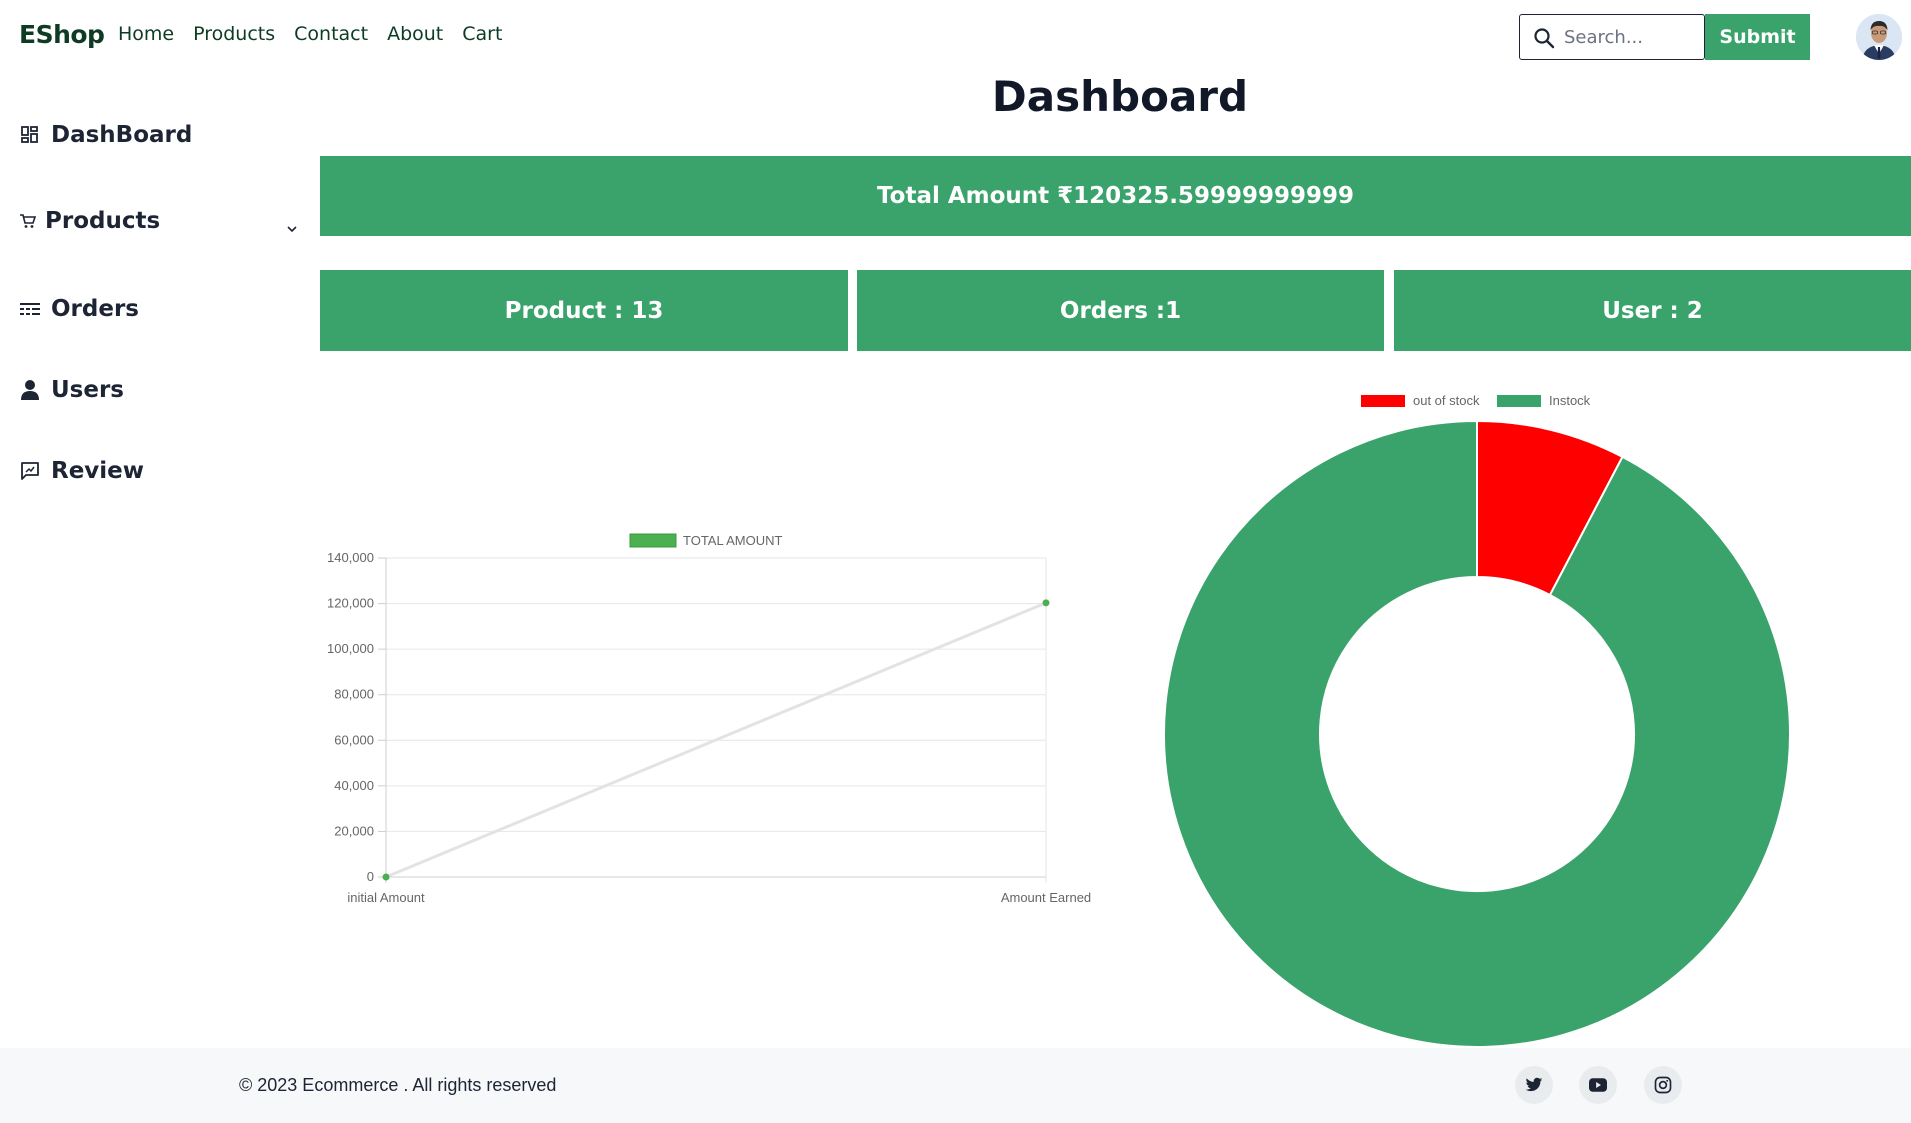  Describe the element at coordinates (30, 135) in the screenshot. I see `dashboard-icon` at that location.